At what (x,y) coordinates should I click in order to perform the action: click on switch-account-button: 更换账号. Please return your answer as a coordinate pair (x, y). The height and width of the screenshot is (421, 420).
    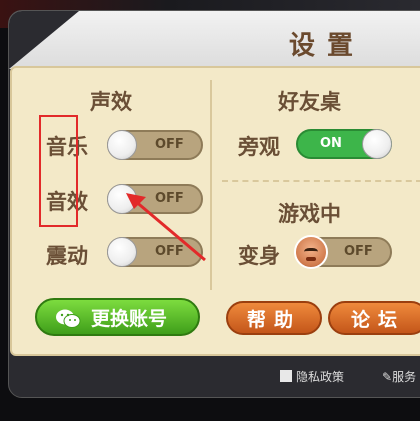
    Looking at the image, I should click on (117, 317).